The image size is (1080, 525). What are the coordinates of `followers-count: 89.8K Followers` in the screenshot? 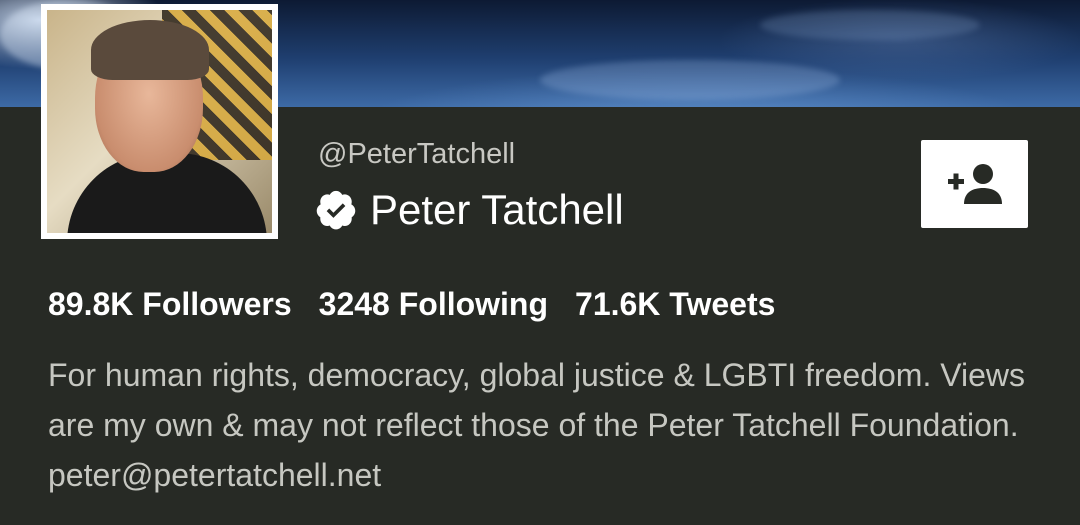 It's located at (170, 304).